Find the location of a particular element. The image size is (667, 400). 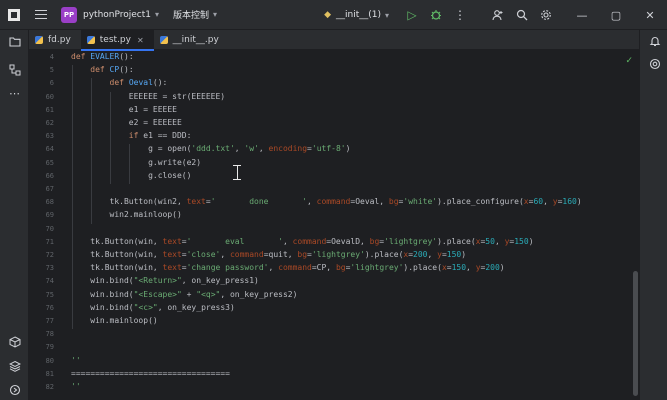

line-number: 71 is located at coordinates (49, 241).